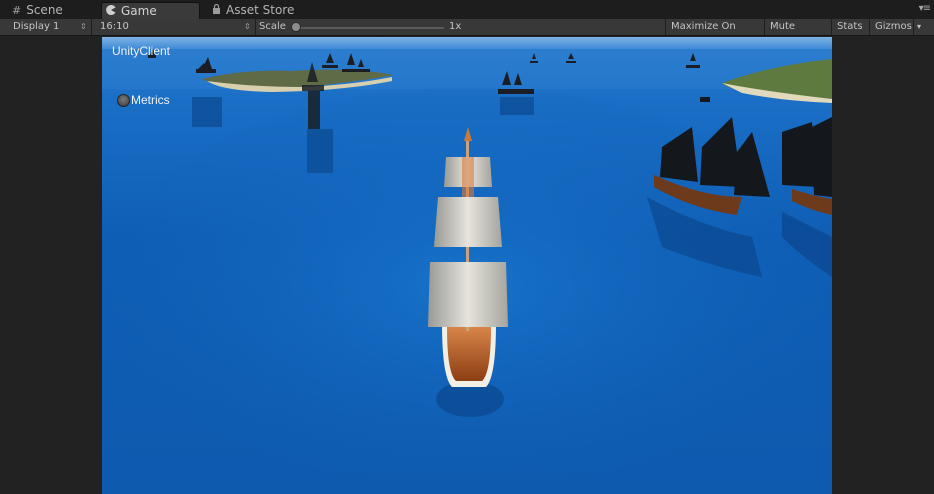 Image resolution: width=934 pixels, height=494 pixels. I want to click on scale-slider-track, so click(370, 28).